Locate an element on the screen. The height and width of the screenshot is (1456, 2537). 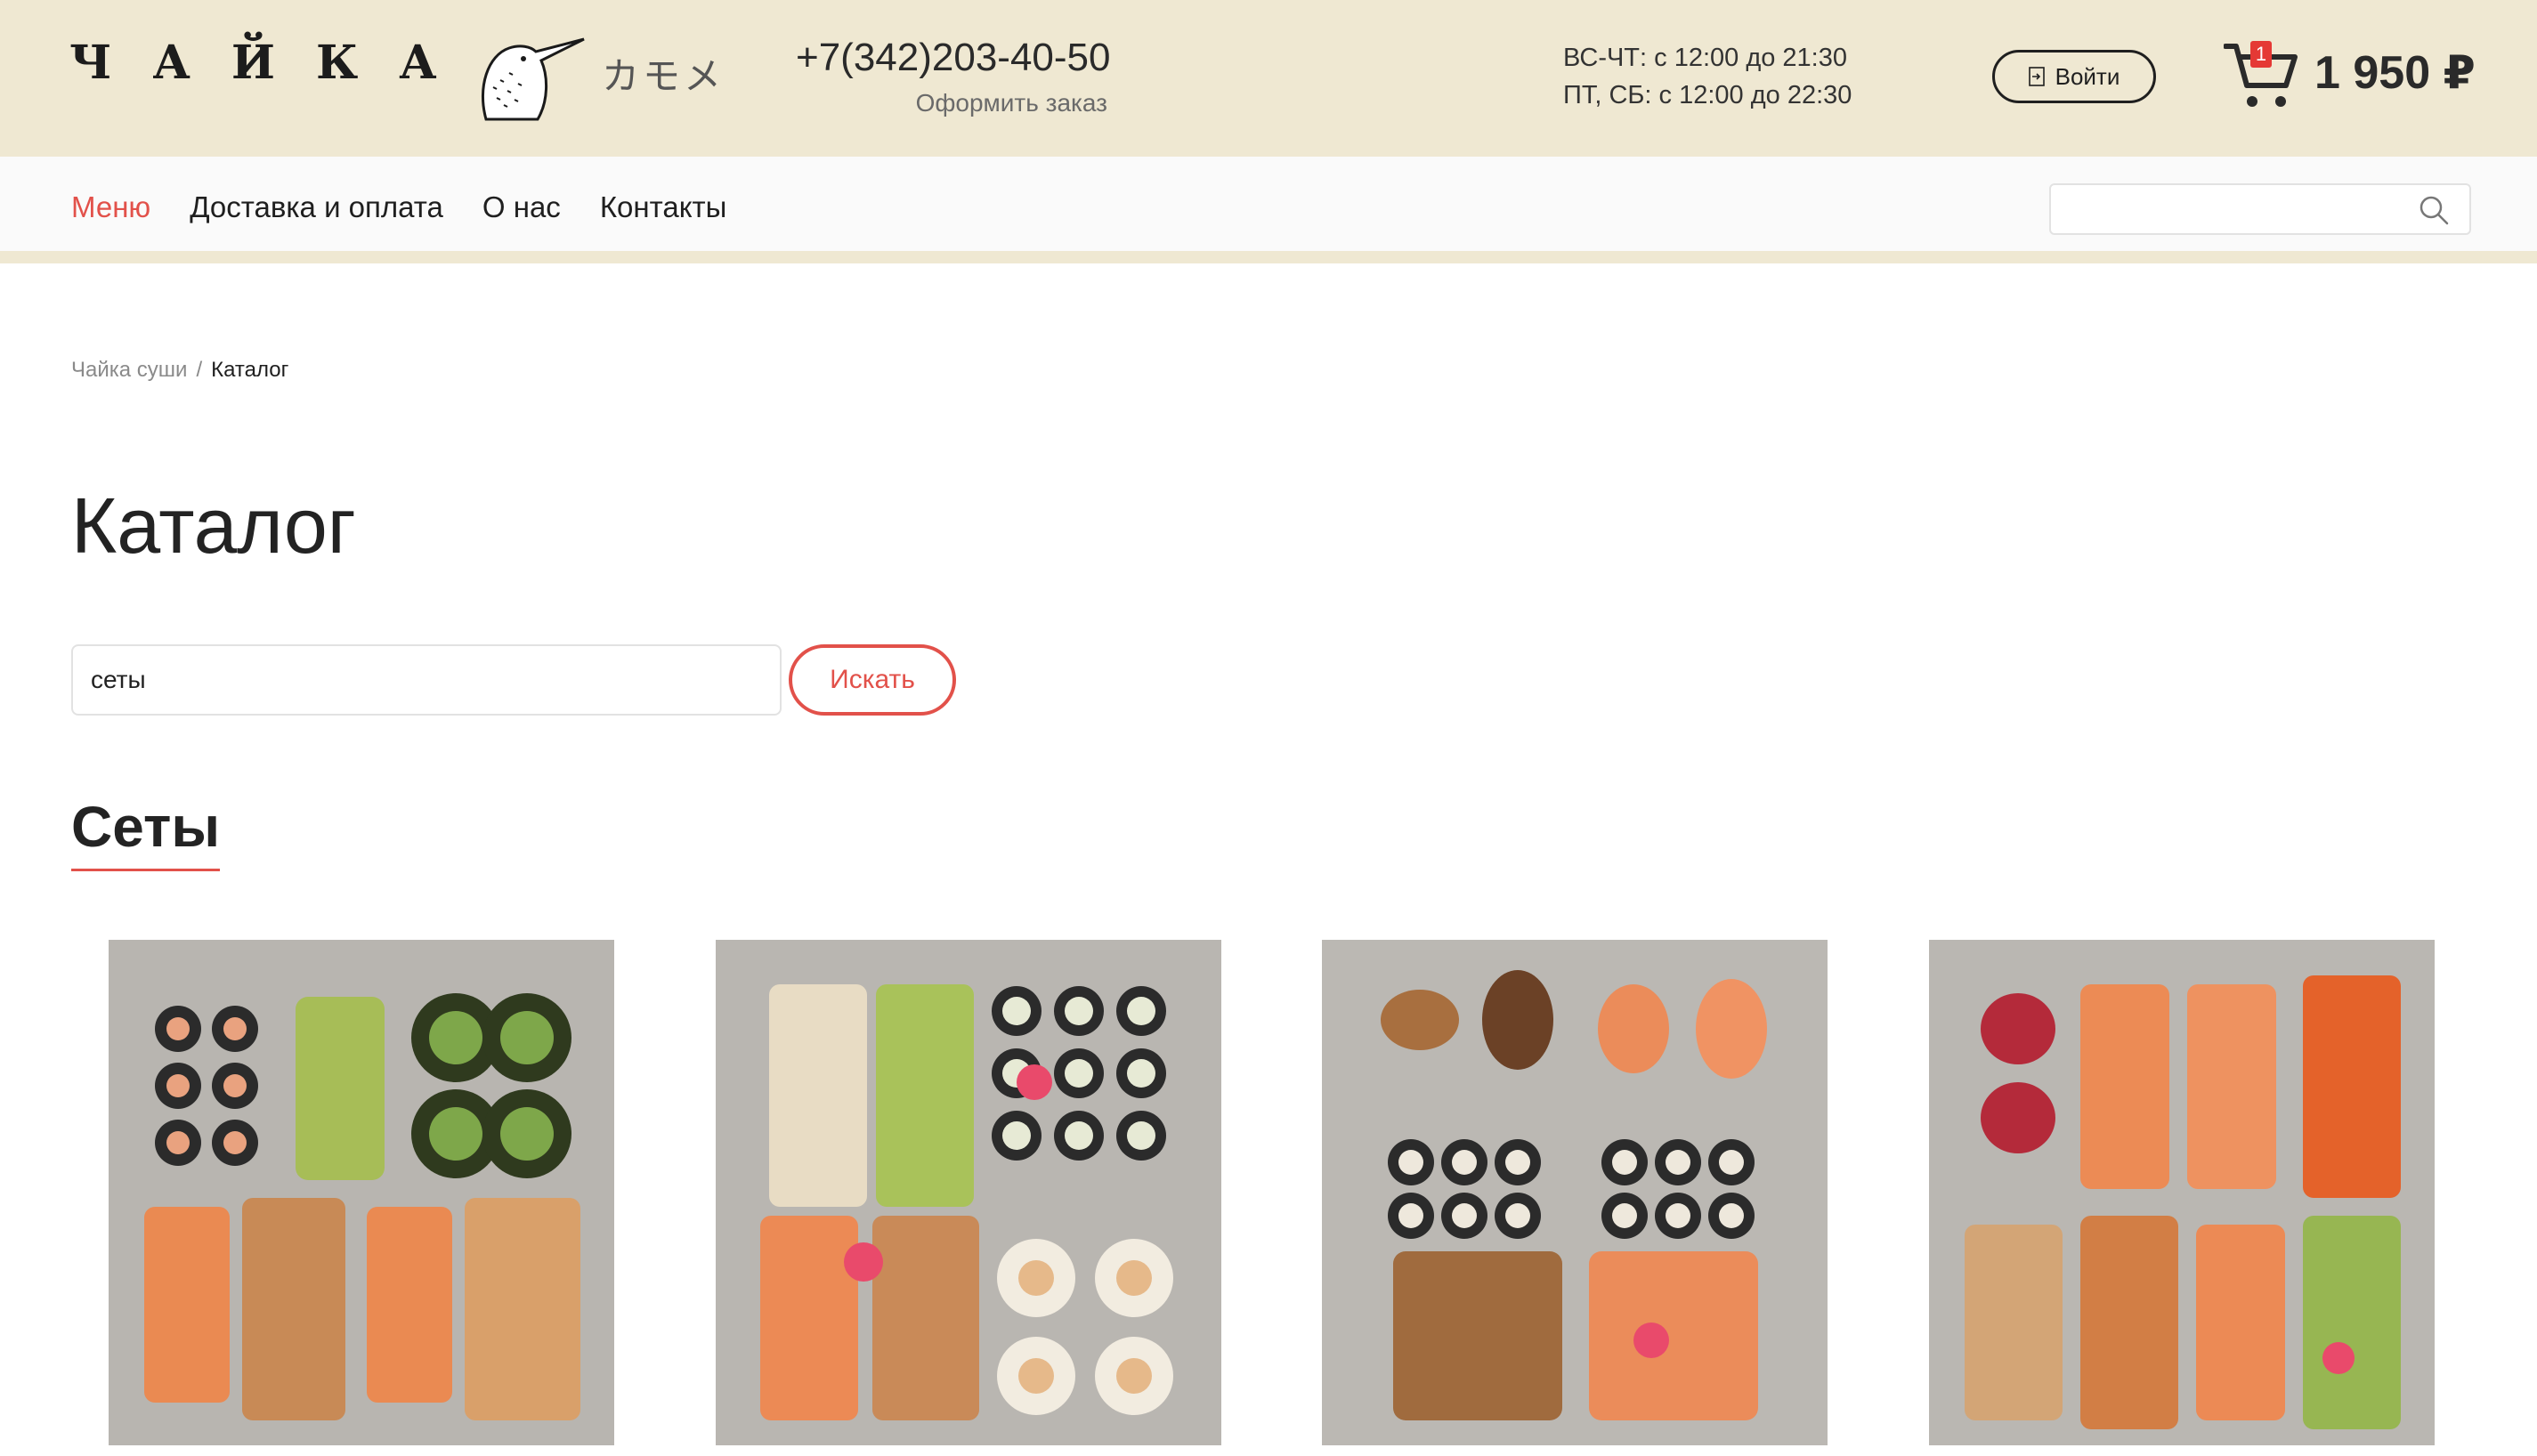
seagull-logo-icon is located at coordinates (531, 78).